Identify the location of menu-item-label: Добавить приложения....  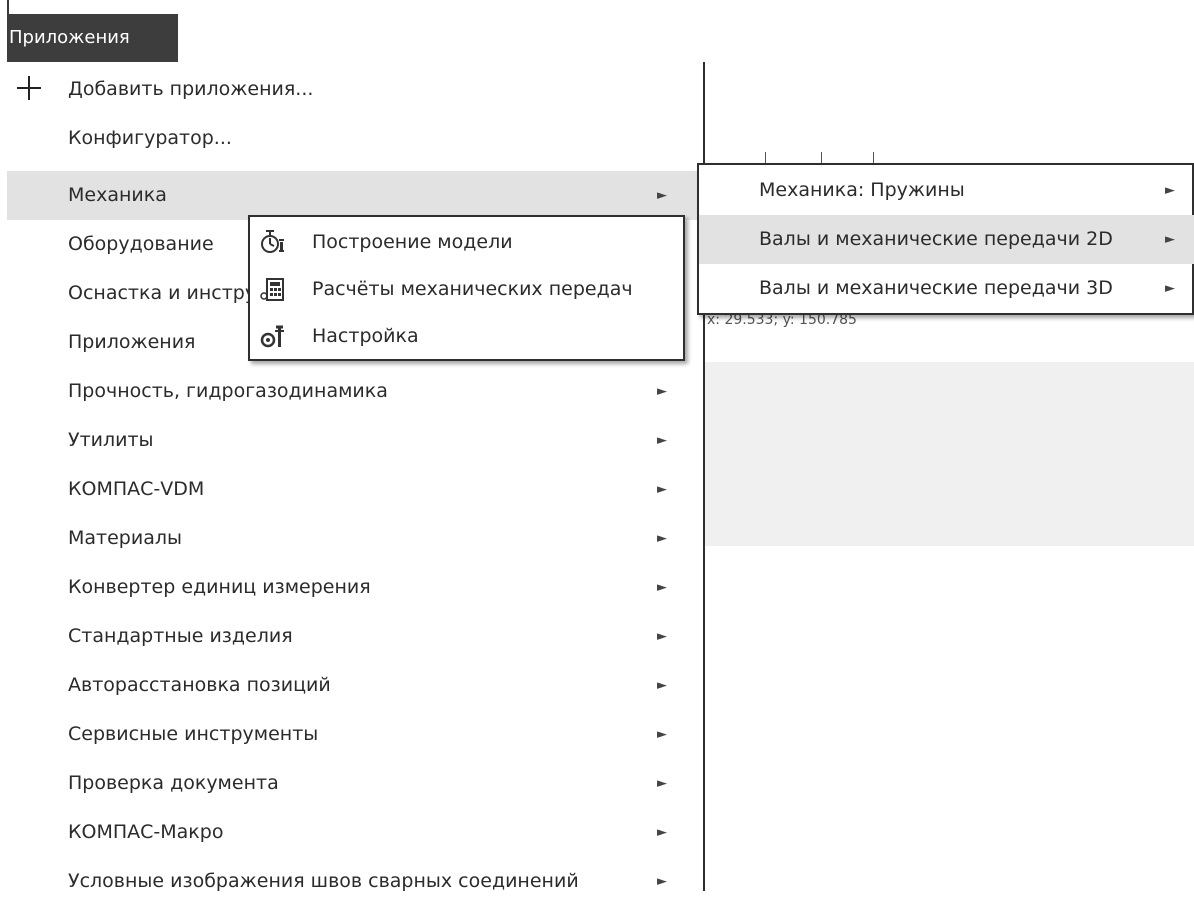
(191, 89).